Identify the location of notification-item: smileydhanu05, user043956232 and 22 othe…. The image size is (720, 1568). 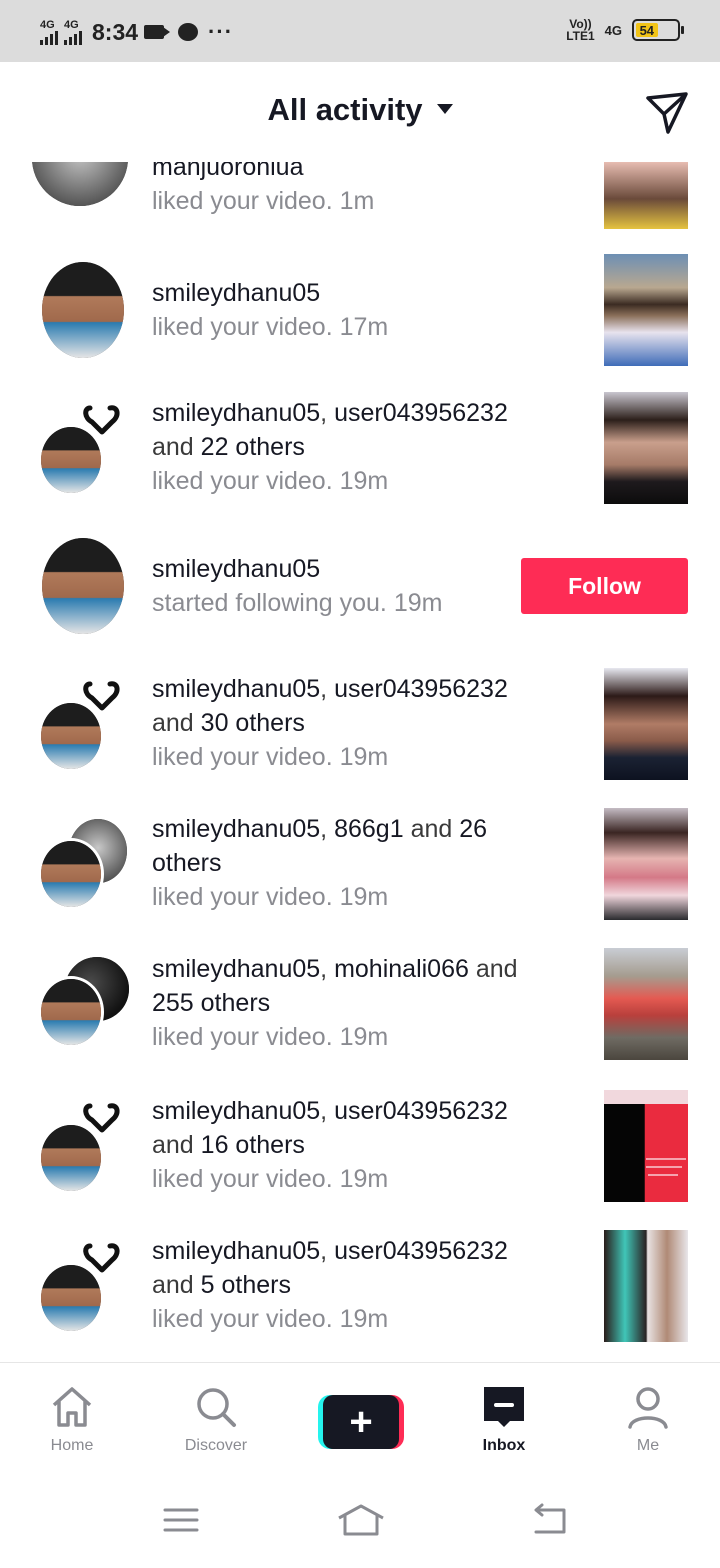
(360, 462).